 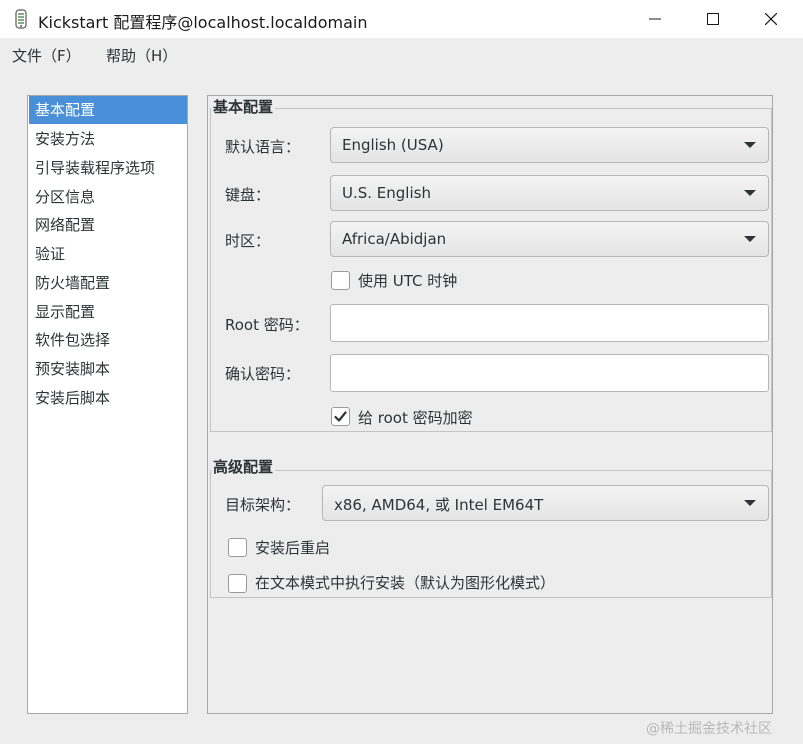 I want to click on sidebar-item-install-method: 安装方法, so click(x=108, y=139).